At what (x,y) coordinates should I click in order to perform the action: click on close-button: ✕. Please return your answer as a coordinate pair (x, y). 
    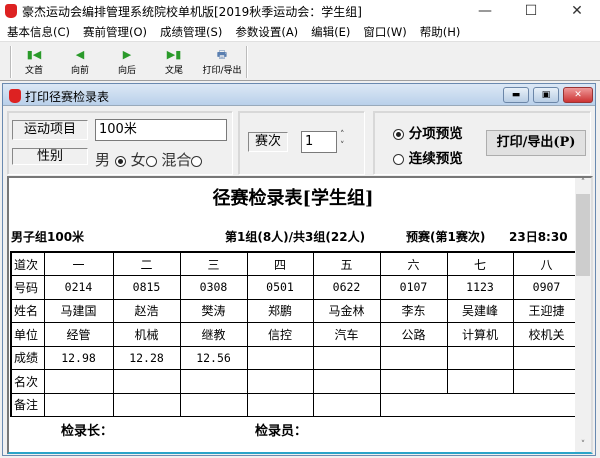
    Looking at the image, I should click on (577, 11).